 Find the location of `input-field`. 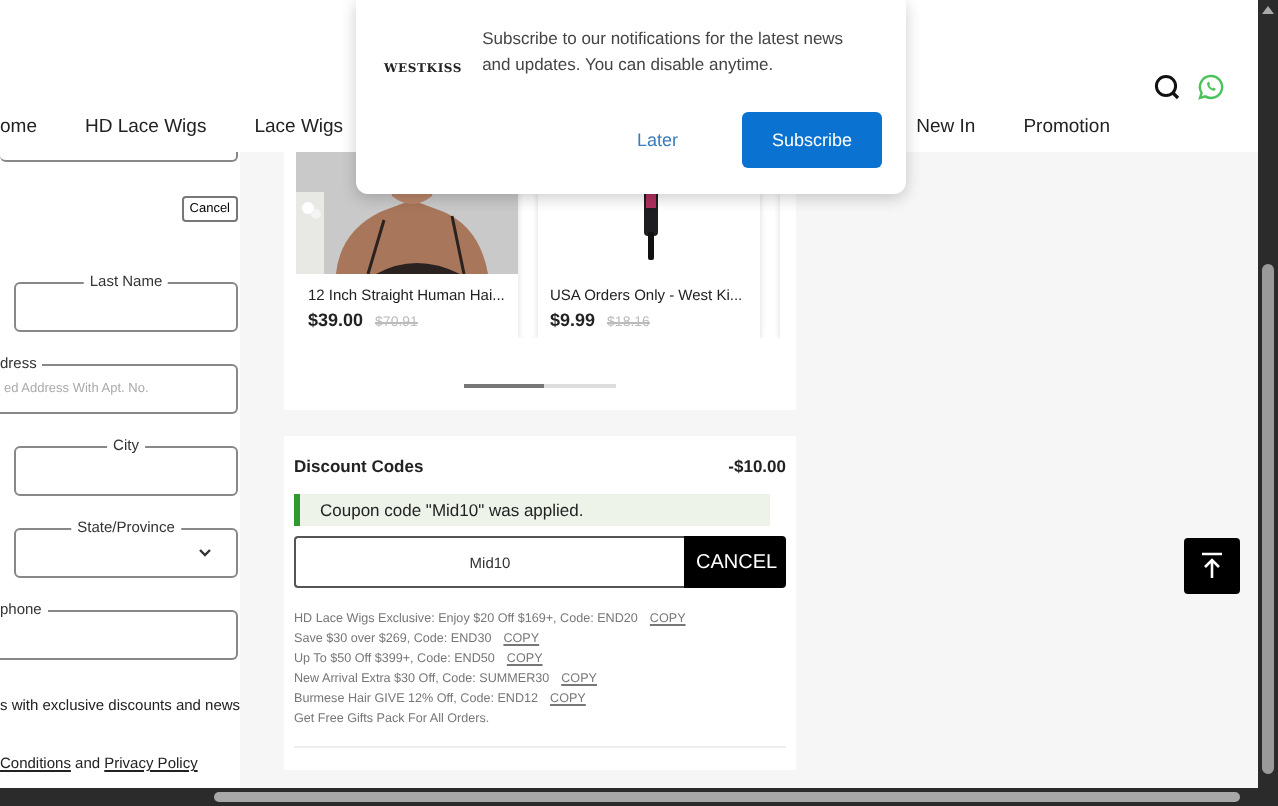

input-field is located at coordinates (119, 157).